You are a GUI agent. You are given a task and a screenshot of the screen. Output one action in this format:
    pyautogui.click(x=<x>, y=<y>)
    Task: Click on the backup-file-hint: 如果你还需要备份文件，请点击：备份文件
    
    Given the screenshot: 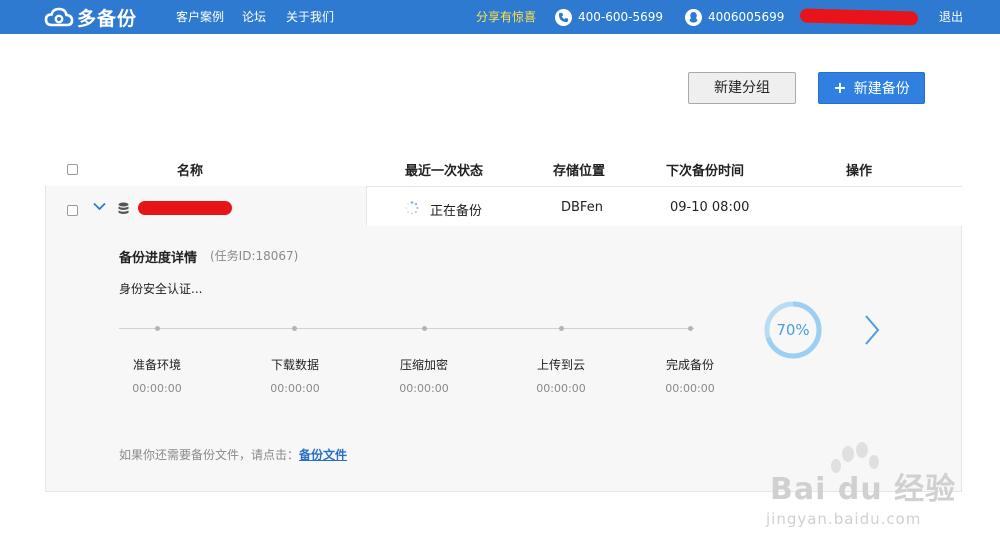 What is the action you would take?
    pyautogui.click(x=233, y=454)
    